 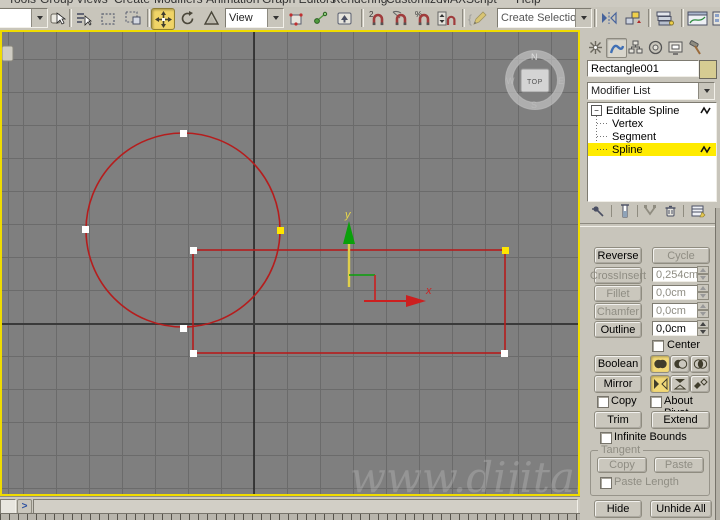 I want to click on reference-coordinate-system-dropdown: View, so click(x=254, y=18).